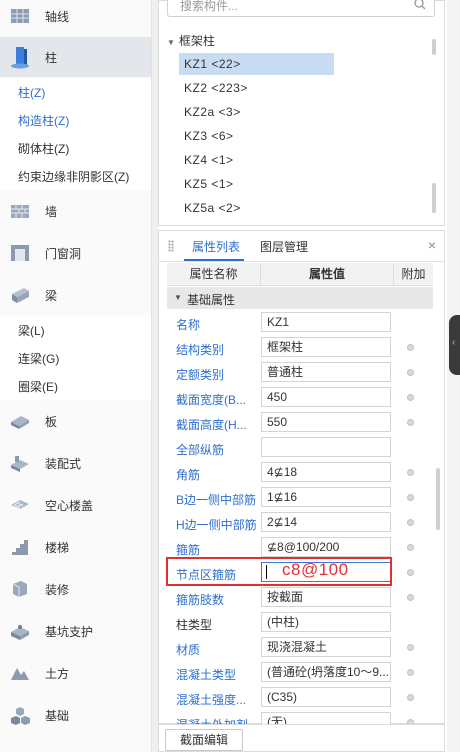 The image size is (460, 752). What do you see at coordinates (75, 358) in the screenshot?
I see `nav-sub-coupling-beam: 连梁(G)` at bounding box center [75, 358].